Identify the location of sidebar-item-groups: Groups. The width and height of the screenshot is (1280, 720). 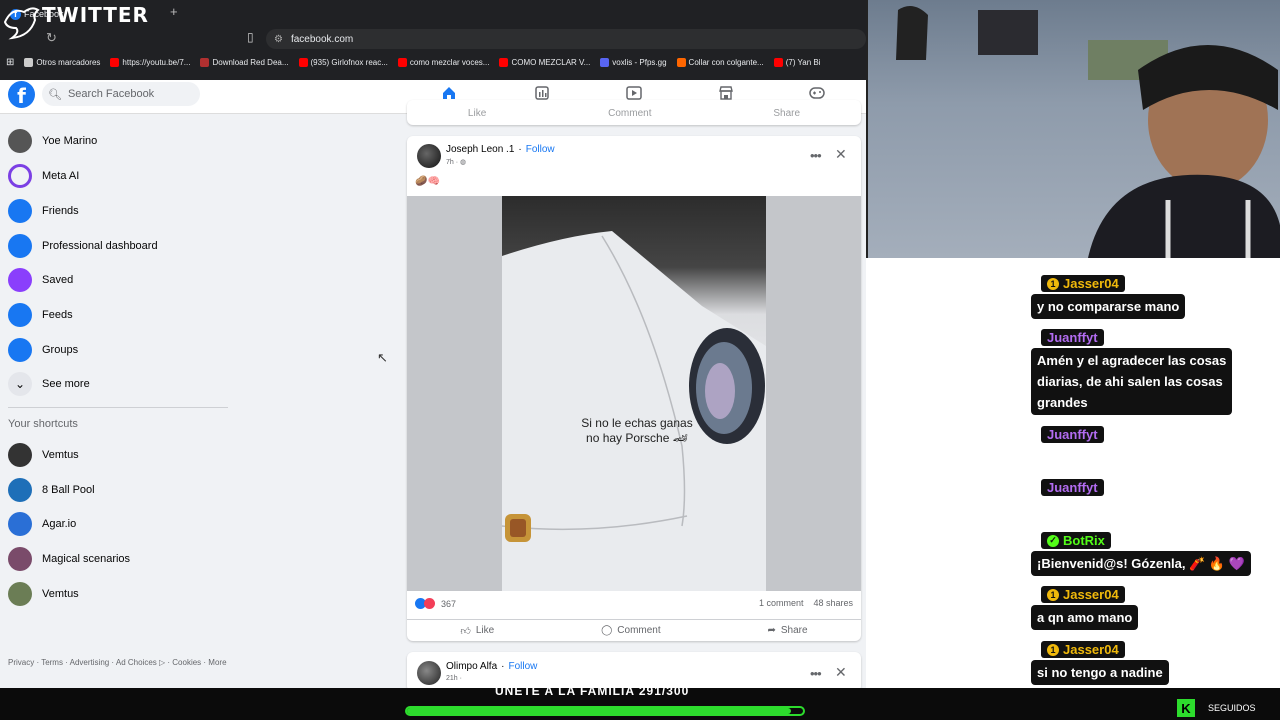
(43, 350).